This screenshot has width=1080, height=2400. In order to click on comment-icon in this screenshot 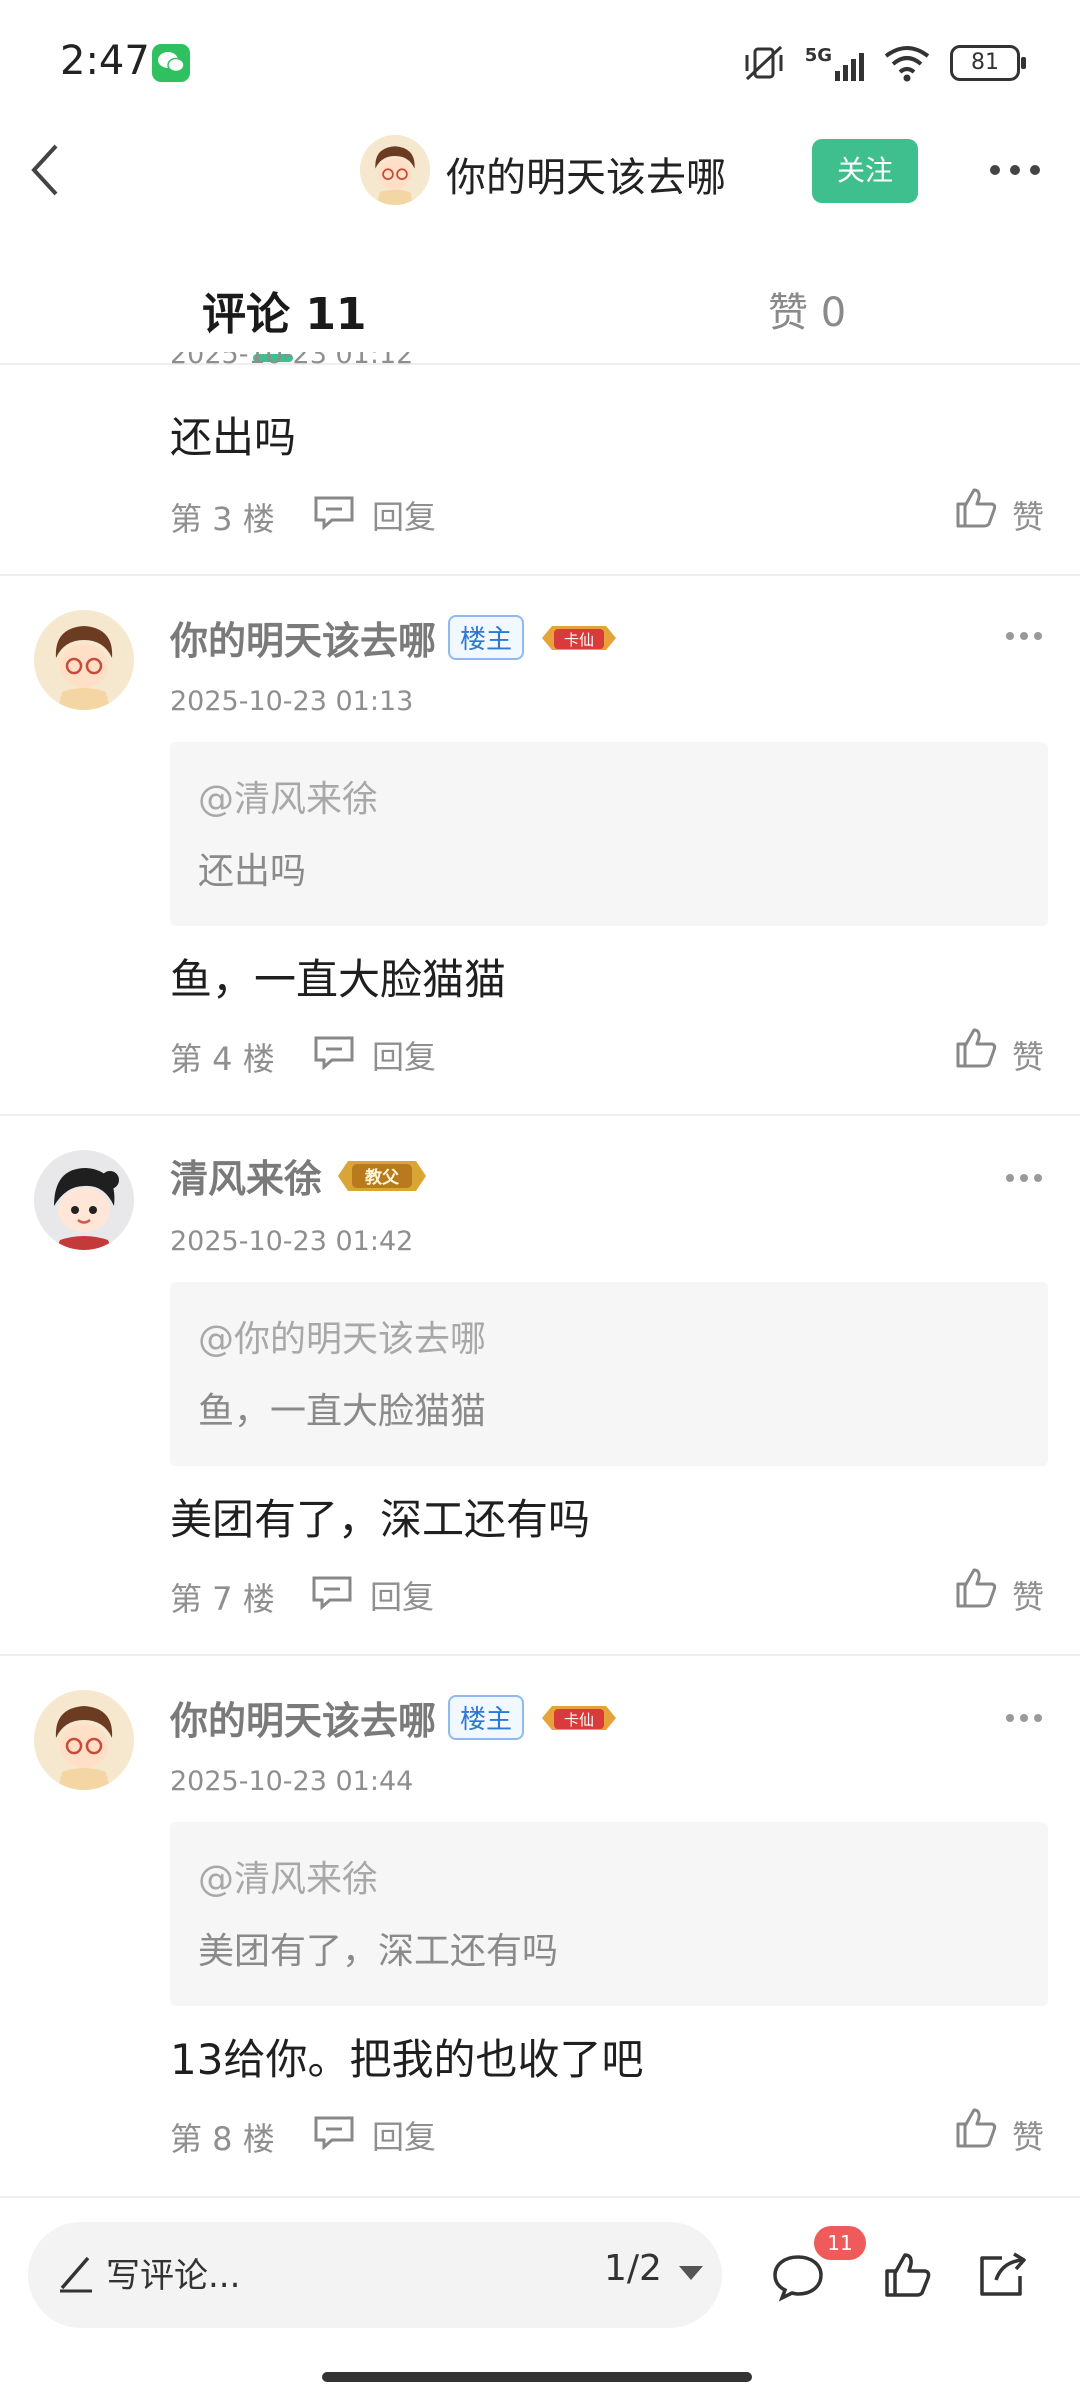, I will do `click(798, 2277)`.